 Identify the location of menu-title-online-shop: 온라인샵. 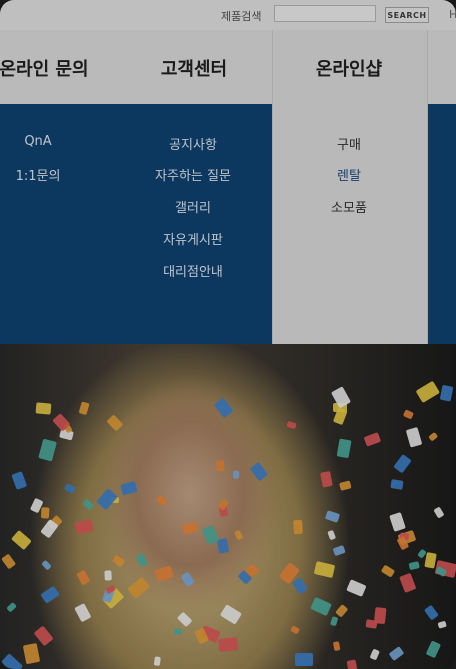
(349, 68).